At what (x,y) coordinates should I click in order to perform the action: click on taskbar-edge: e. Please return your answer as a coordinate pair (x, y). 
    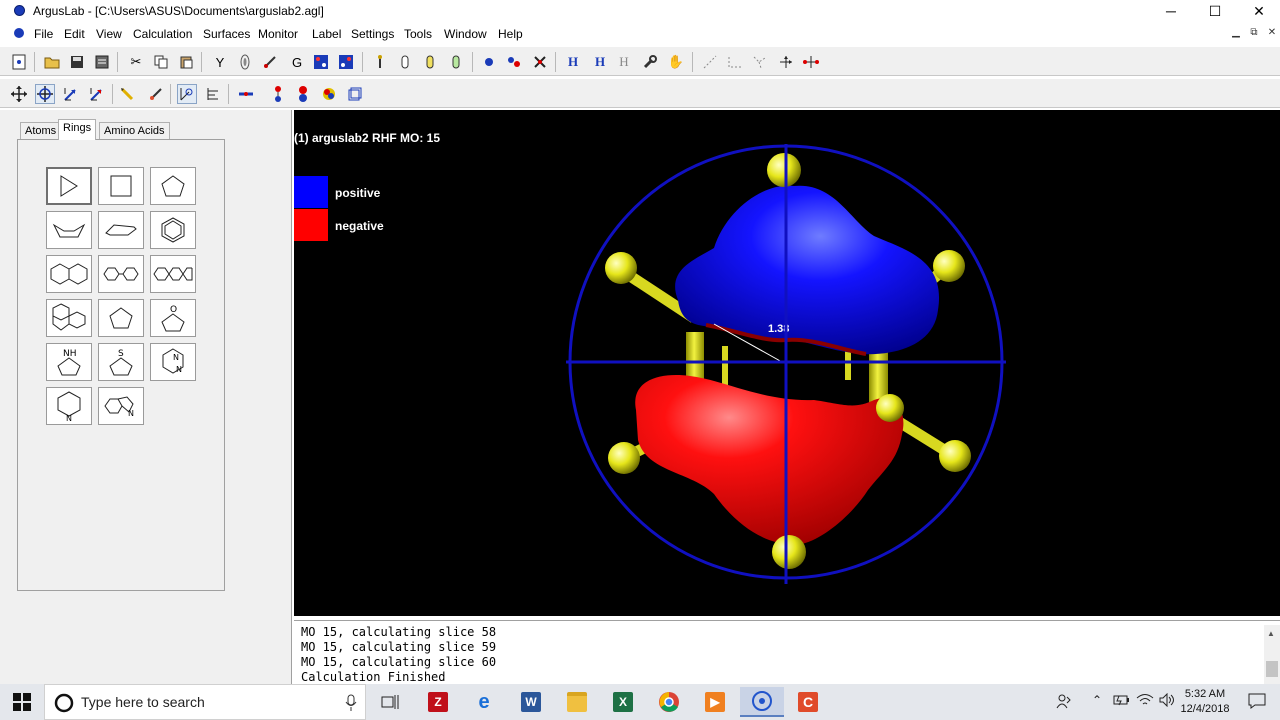
    Looking at the image, I should click on (484, 702).